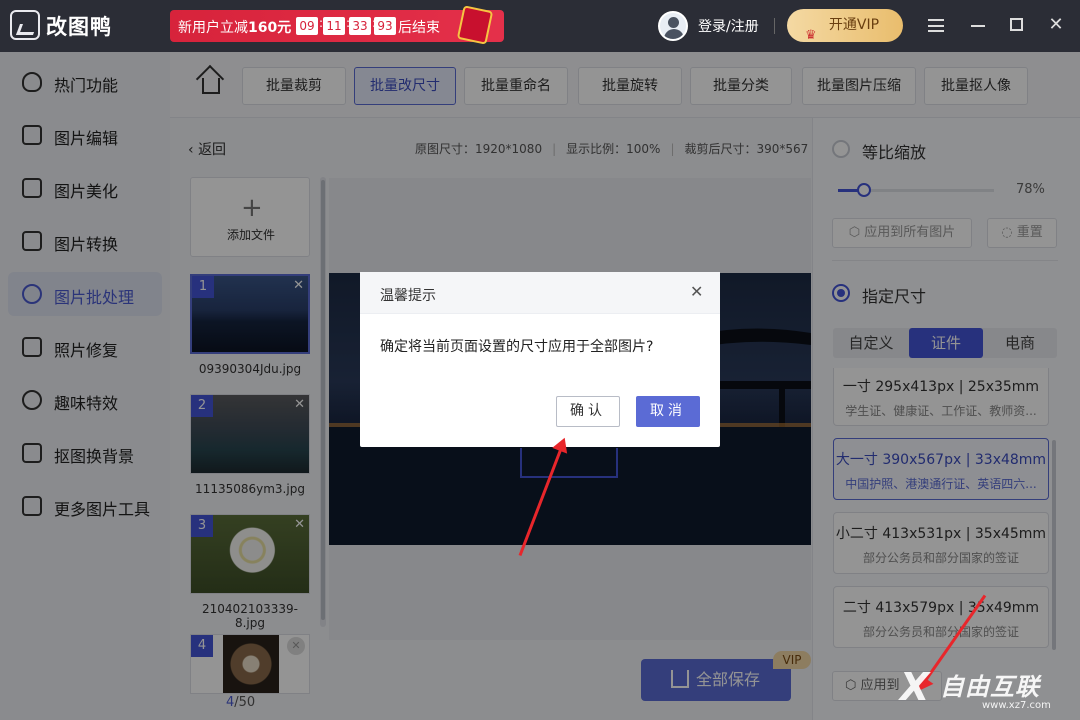 This screenshot has width=1080, height=720. What do you see at coordinates (360, 26) in the screenshot?
I see `countdown-seconds: 33` at bounding box center [360, 26].